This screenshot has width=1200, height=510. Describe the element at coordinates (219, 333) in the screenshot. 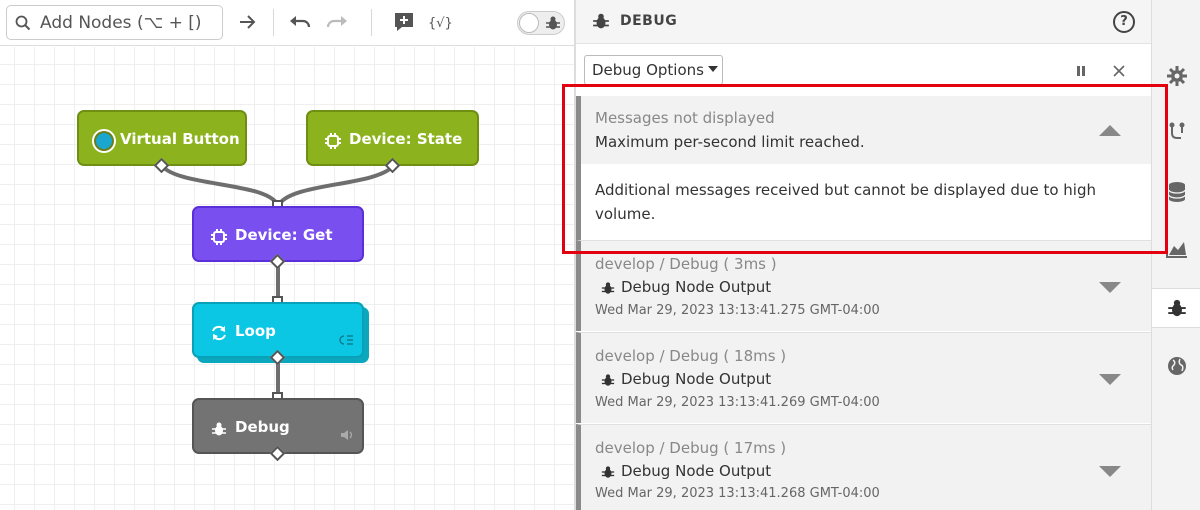

I see `loop-icon` at that location.